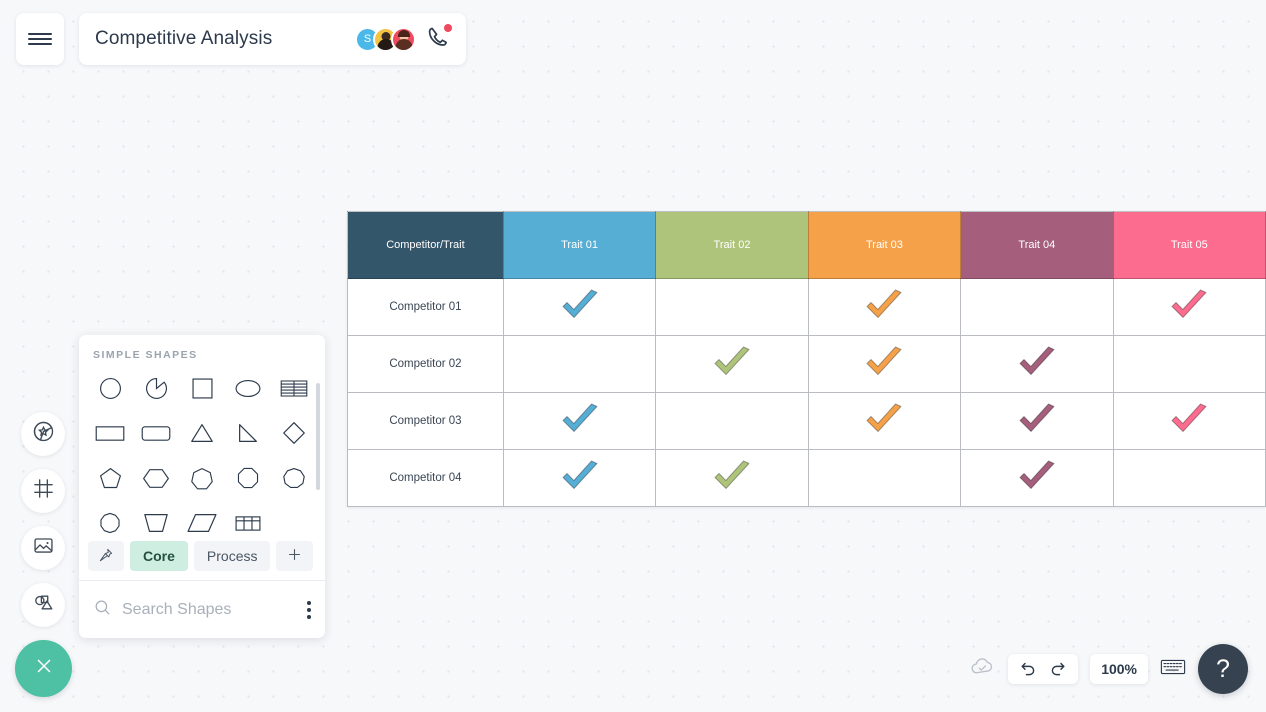 The image size is (1266, 712). I want to click on keyboard-shortcuts-icon, so click(1173, 669).